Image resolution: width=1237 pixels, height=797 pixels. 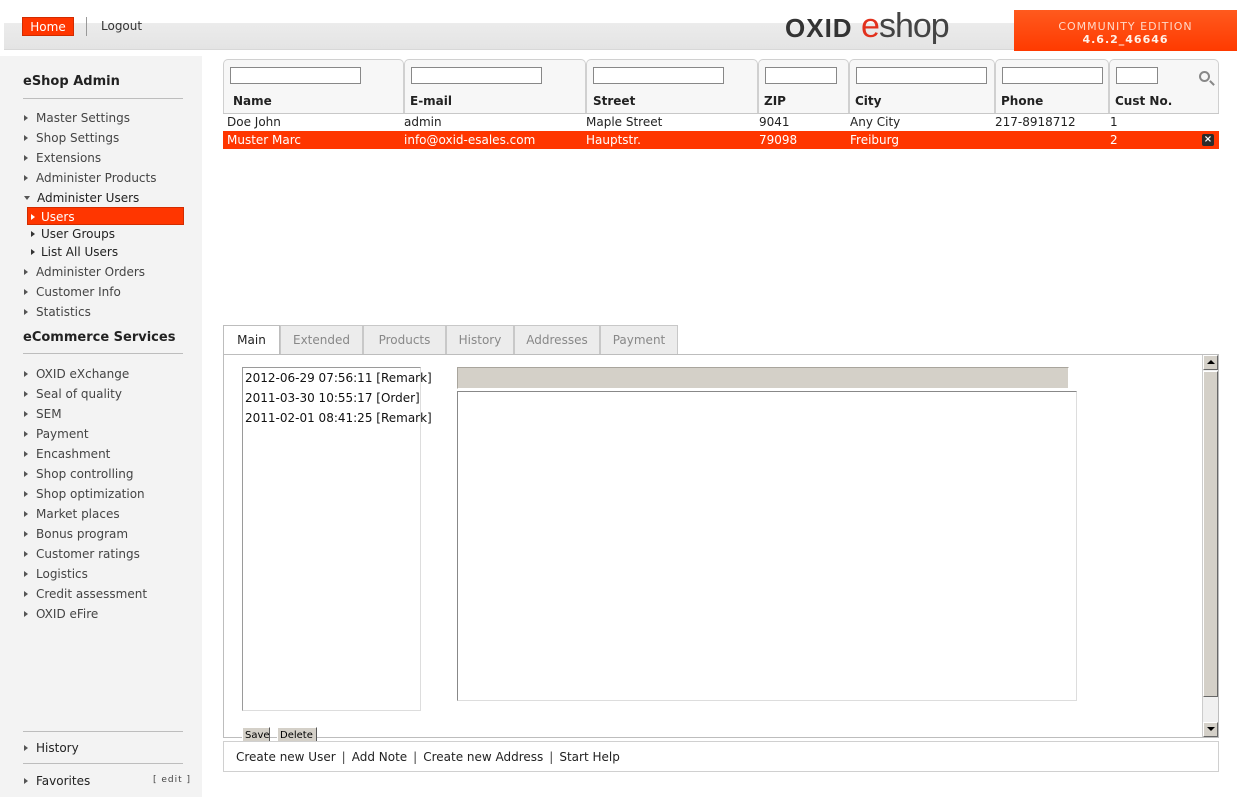 What do you see at coordinates (1210, 534) in the screenshot?
I see `scroll-thumb` at bounding box center [1210, 534].